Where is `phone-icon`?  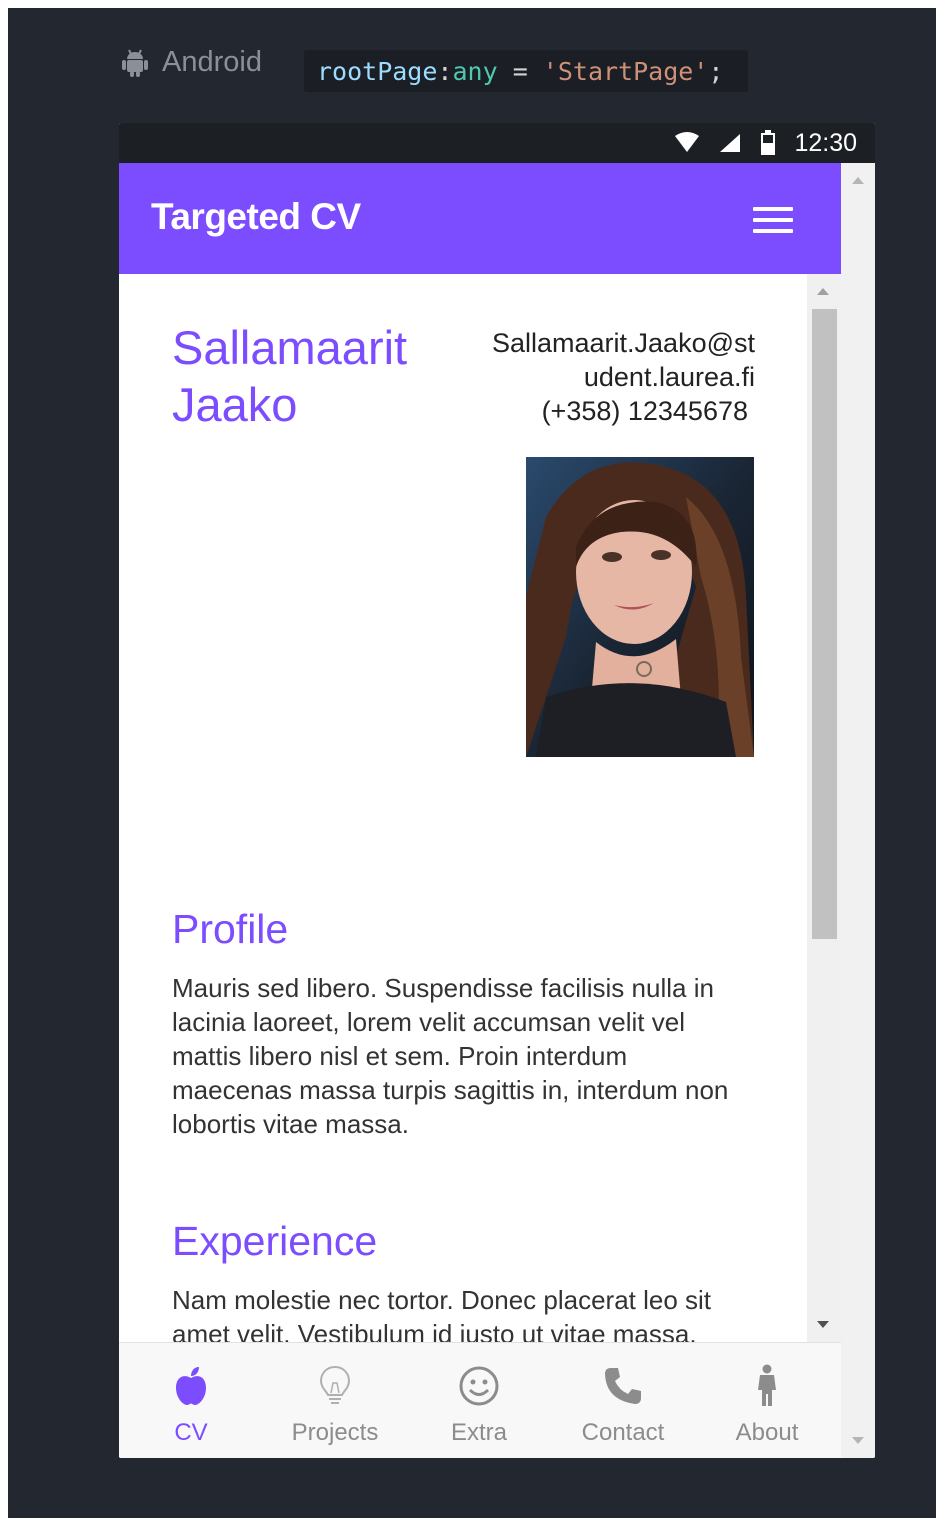
phone-icon is located at coordinates (623, 1386).